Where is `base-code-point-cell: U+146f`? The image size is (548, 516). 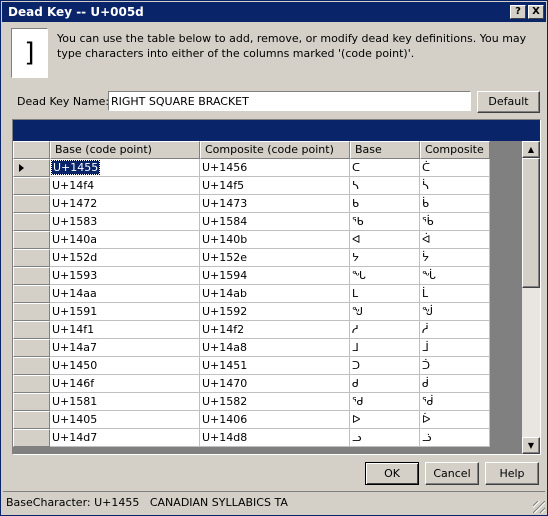
base-code-point-cell: U+146f is located at coordinates (125, 384).